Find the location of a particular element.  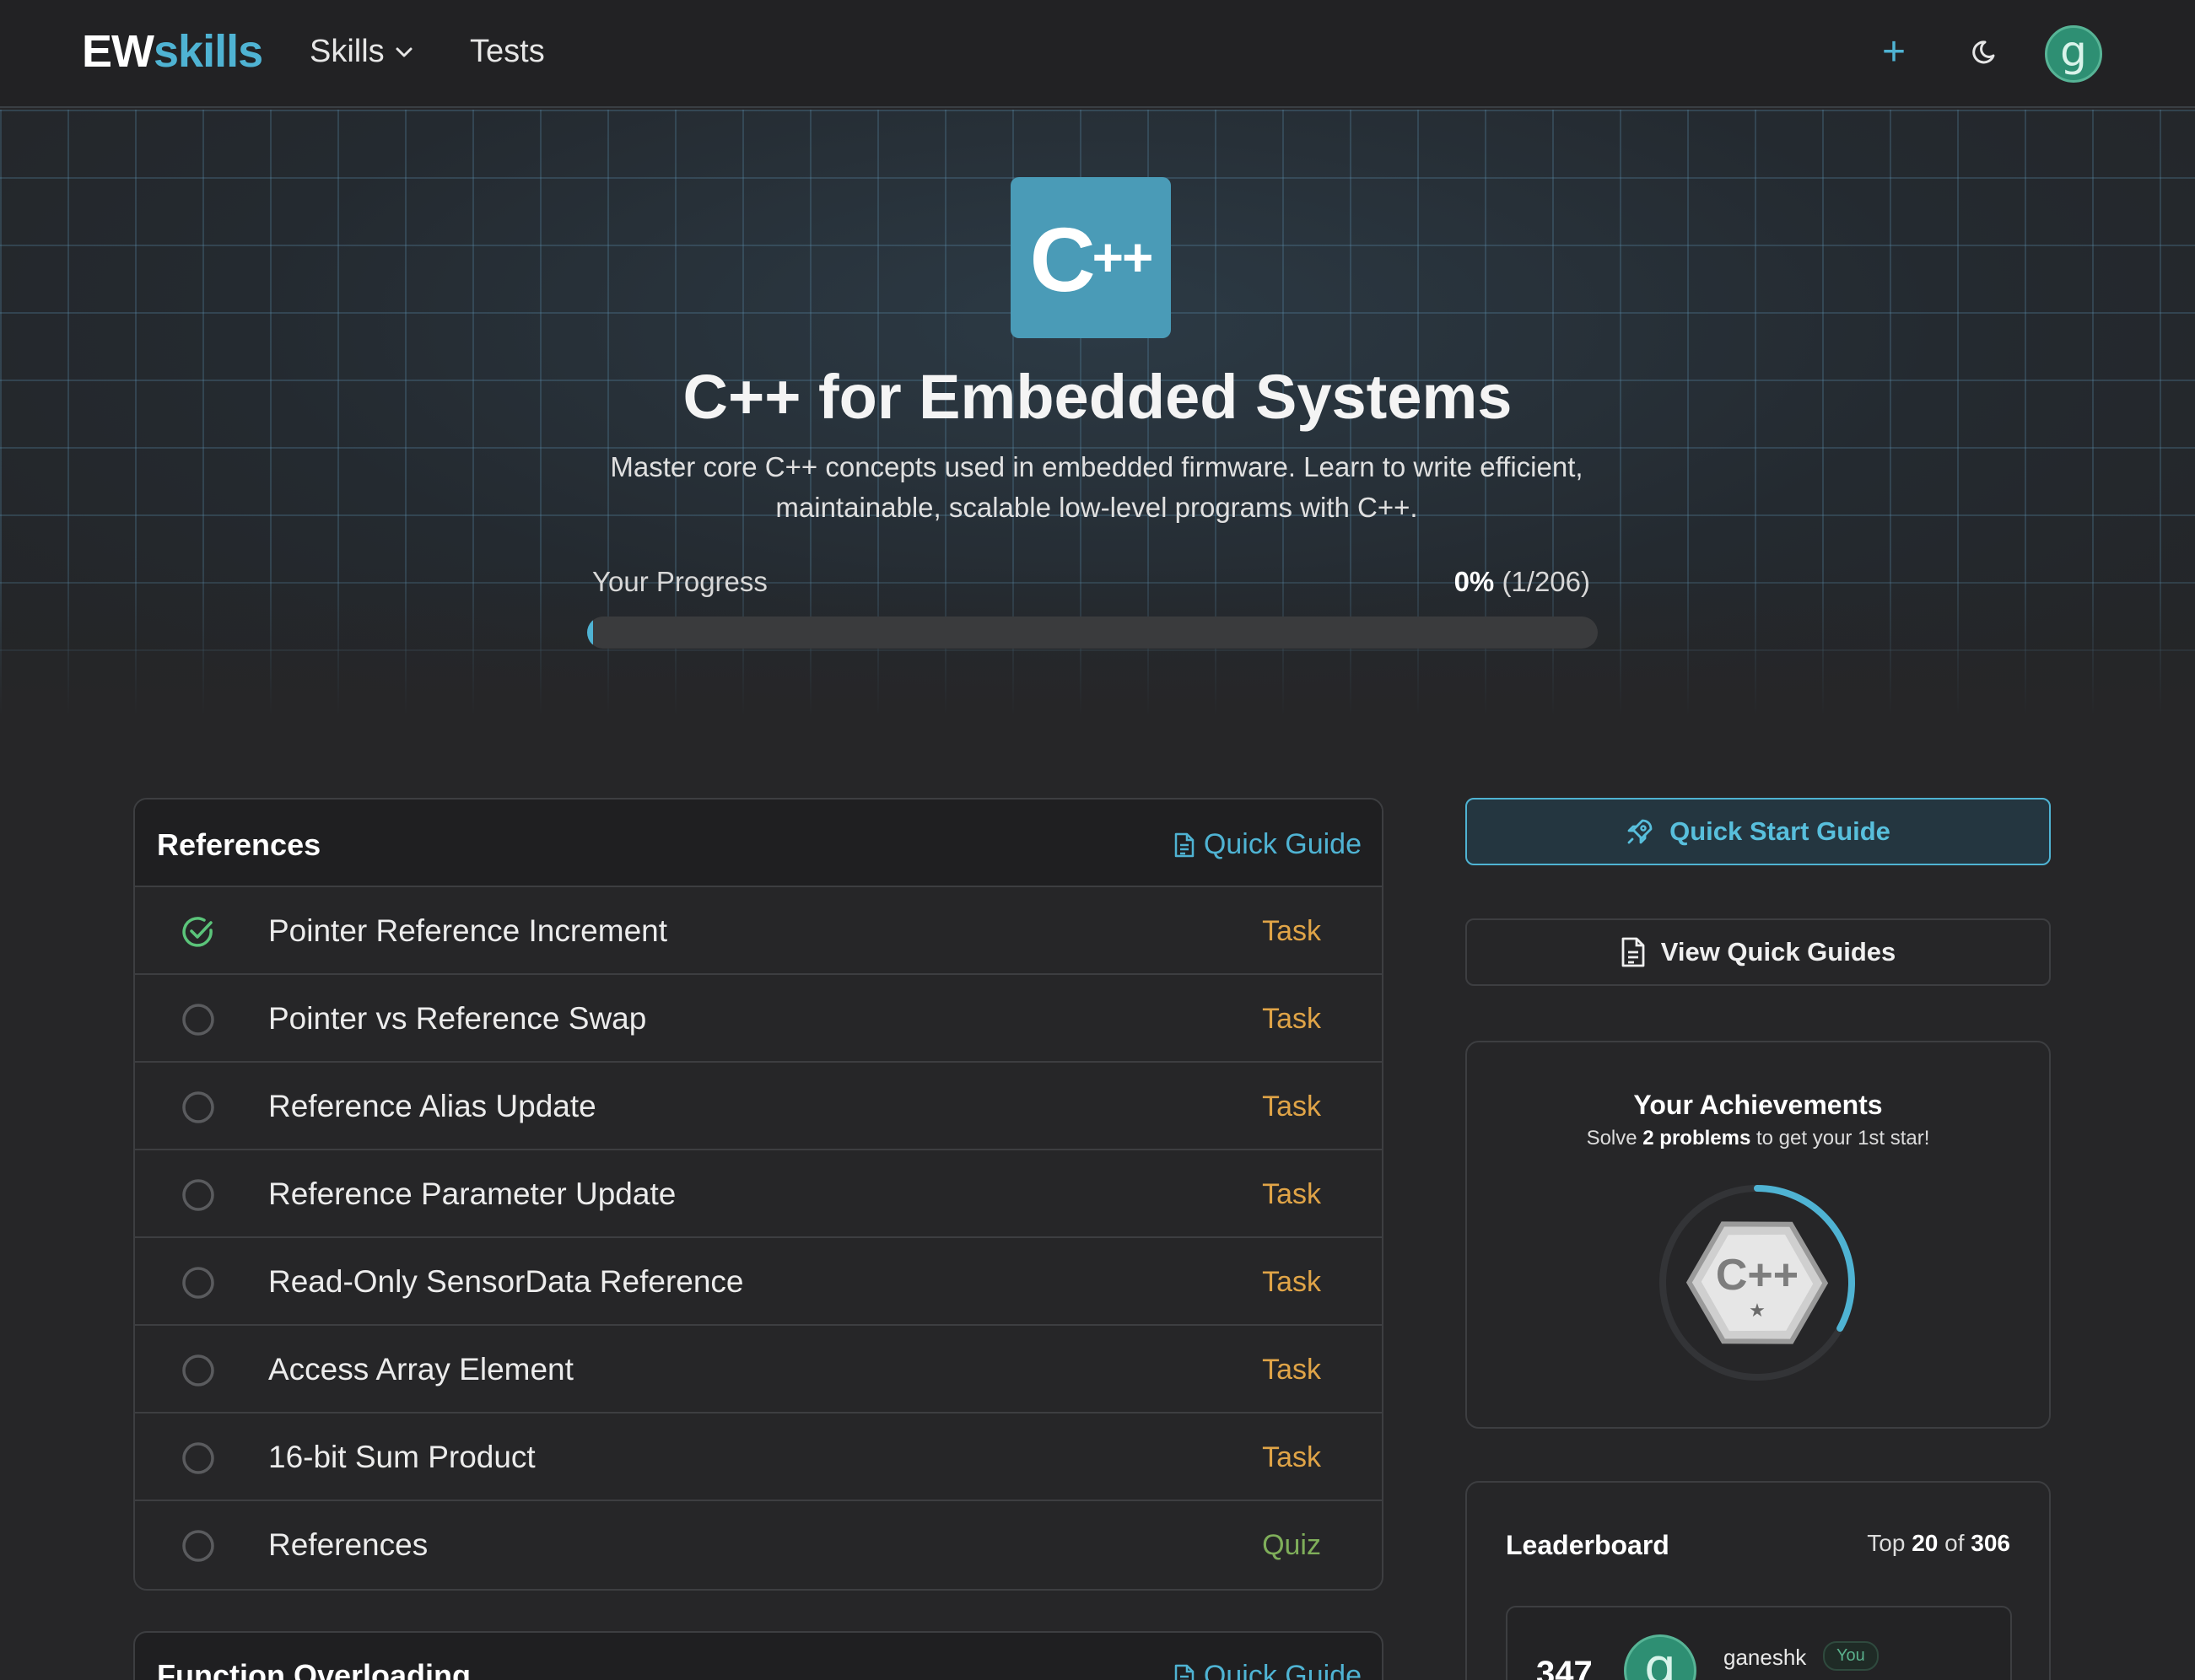

top-nav: EWskills Skills Tests + g is located at coordinates (1097, 54).